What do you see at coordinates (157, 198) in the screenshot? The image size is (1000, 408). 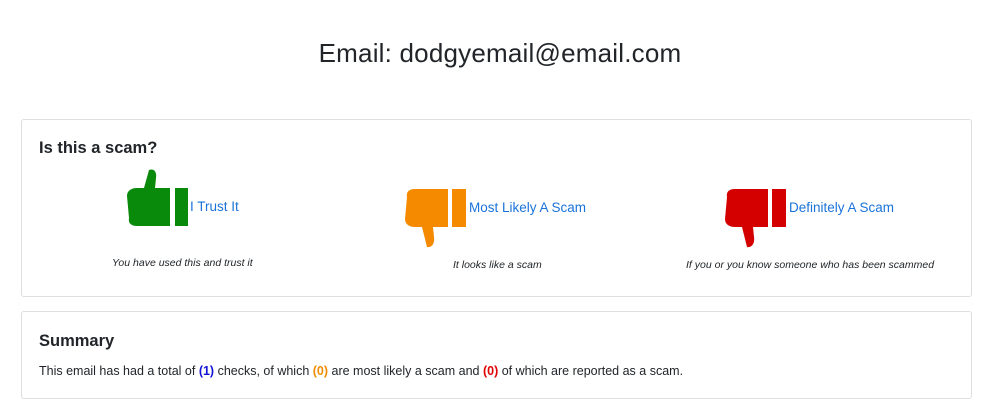 I see `thumbs-up-icon` at bounding box center [157, 198].